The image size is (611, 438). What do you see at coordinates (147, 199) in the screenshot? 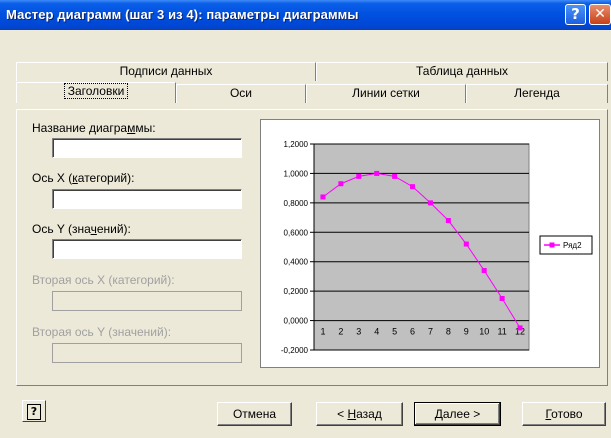
I see `x-axis-input` at bounding box center [147, 199].